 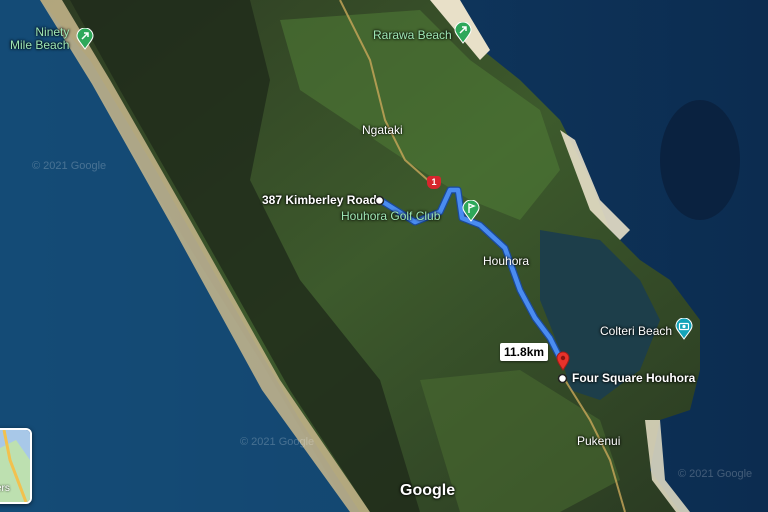 I want to click on route-distance-badge: 11.8km, so click(x=524, y=352).